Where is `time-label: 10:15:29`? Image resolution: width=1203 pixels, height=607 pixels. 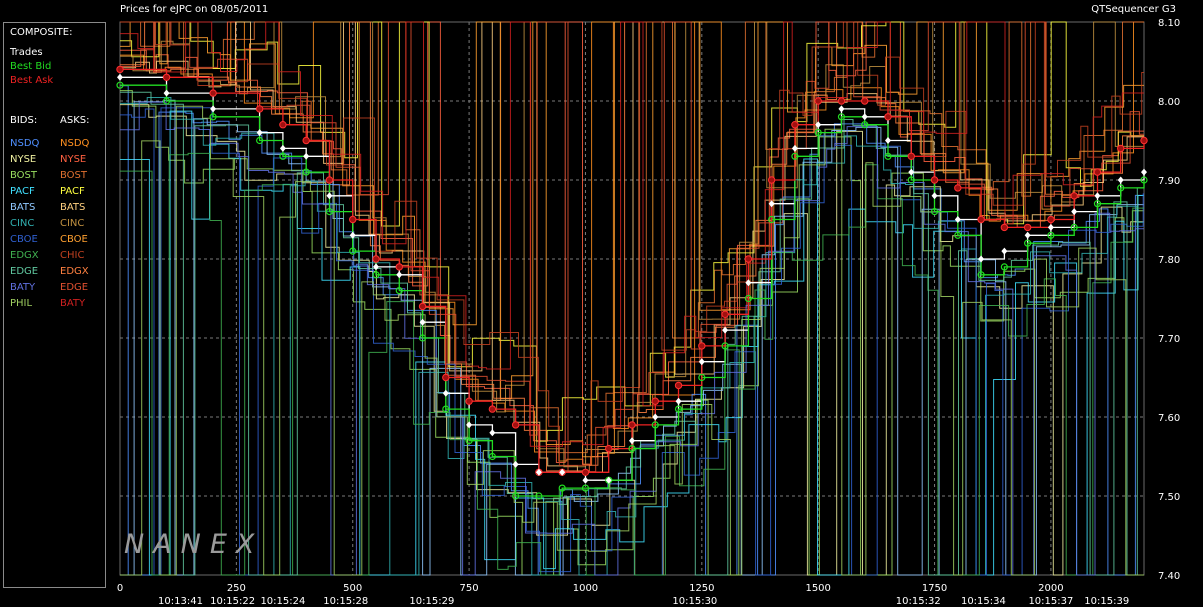
time-label: 10:15:29 is located at coordinates (431, 601).